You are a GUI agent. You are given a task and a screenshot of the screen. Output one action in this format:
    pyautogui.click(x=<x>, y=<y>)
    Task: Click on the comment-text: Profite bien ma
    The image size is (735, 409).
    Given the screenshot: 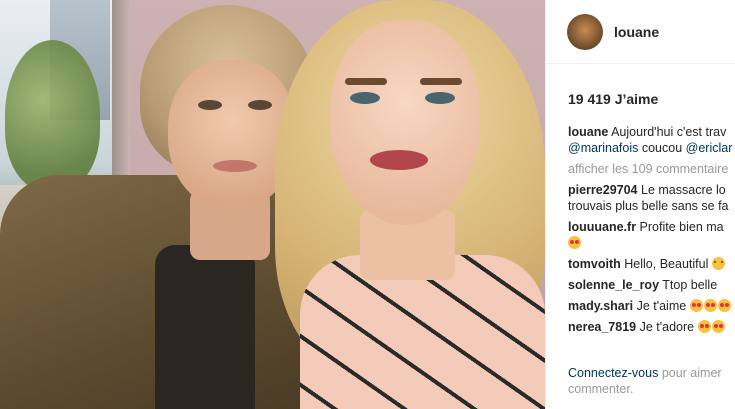 What is the action you would take?
    pyautogui.click(x=681, y=227)
    